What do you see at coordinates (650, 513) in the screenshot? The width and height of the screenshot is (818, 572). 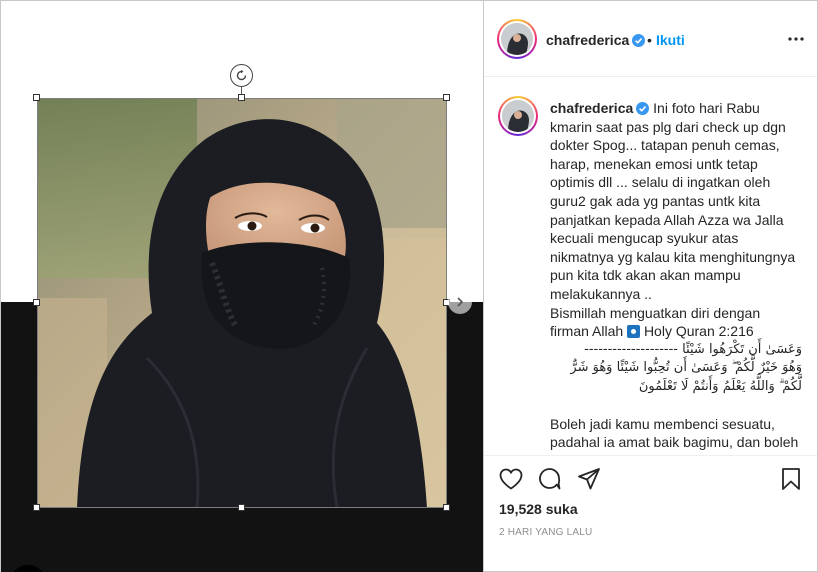 I see `post-actions: 19,528 suka 2 HARI YANG LALU` at bounding box center [650, 513].